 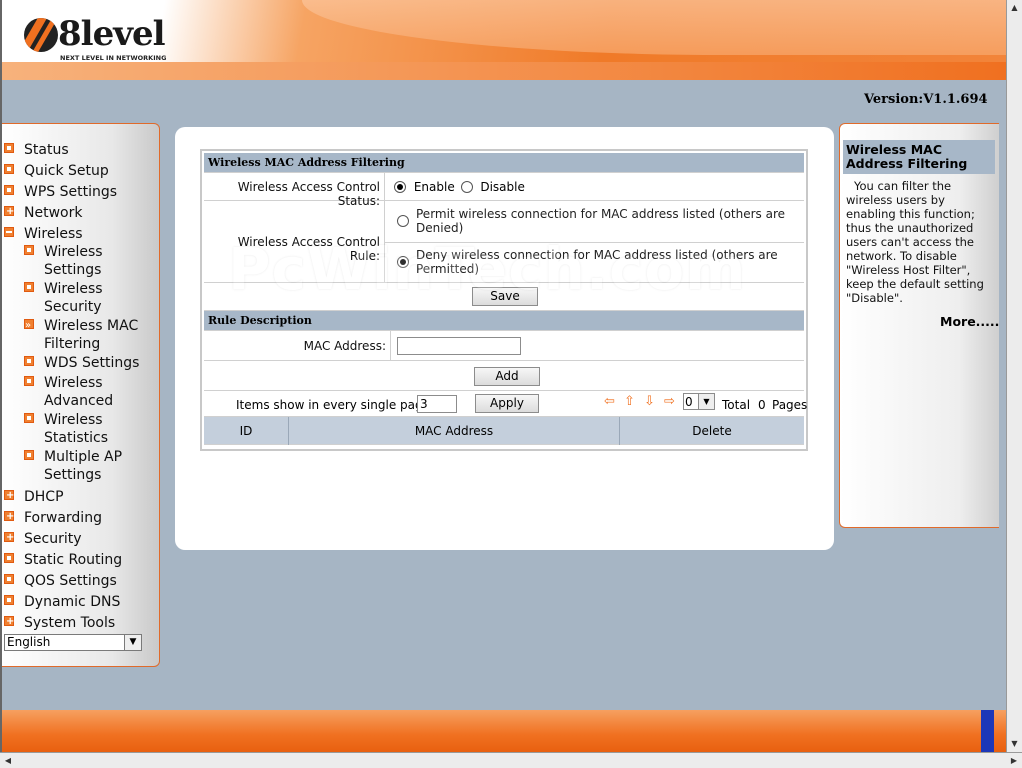 What do you see at coordinates (1014, 8) in the screenshot?
I see `scroll-up-icon: ▲` at bounding box center [1014, 8].